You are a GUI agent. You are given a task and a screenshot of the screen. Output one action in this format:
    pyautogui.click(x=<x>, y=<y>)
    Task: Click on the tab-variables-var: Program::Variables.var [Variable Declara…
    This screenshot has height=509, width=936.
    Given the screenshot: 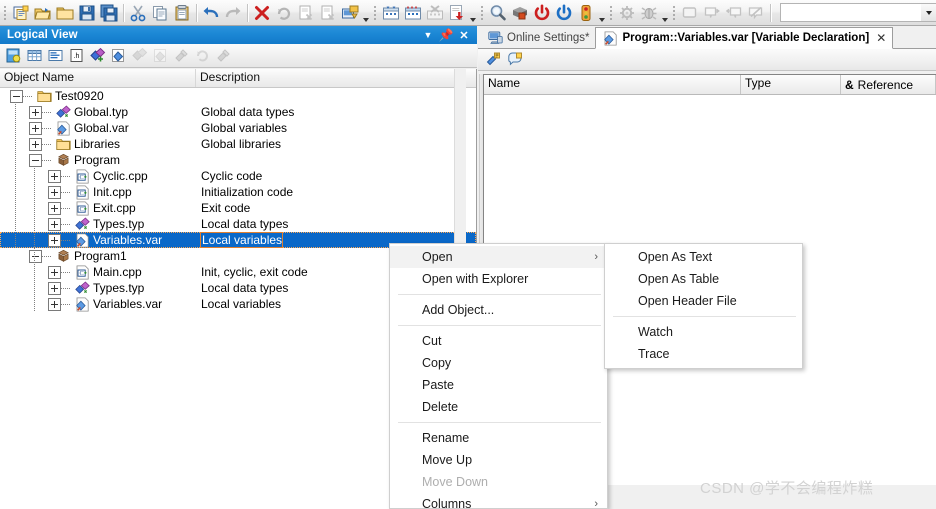 What is the action you would take?
    pyautogui.click(x=744, y=38)
    